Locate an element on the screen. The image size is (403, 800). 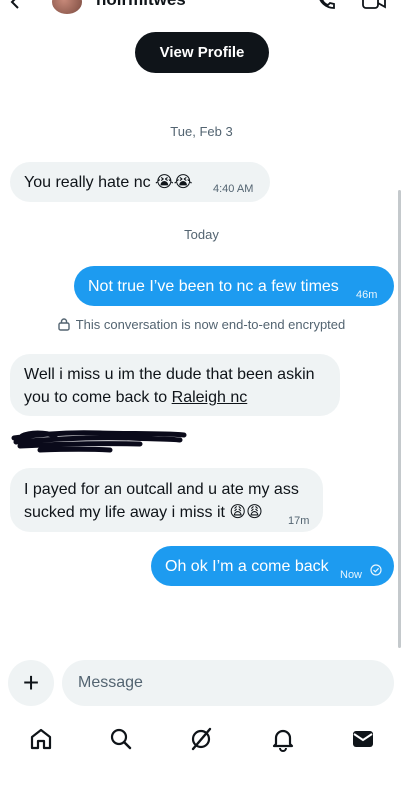
back-arrow-icon is located at coordinates (16, 5).